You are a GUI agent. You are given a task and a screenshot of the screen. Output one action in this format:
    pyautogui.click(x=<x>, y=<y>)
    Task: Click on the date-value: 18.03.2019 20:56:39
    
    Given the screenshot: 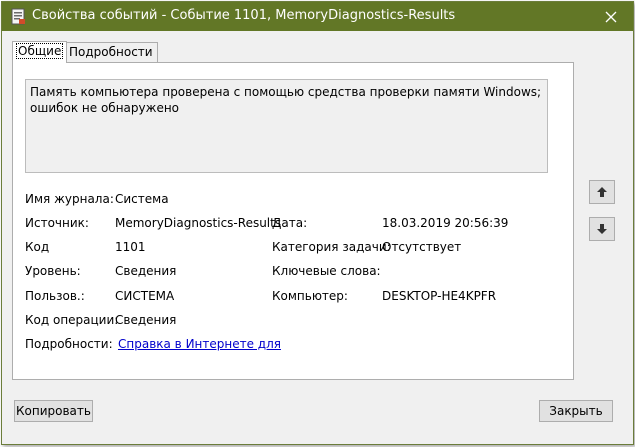 What is the action you would take?
    pyautogui.click(x=445, y=223)
    